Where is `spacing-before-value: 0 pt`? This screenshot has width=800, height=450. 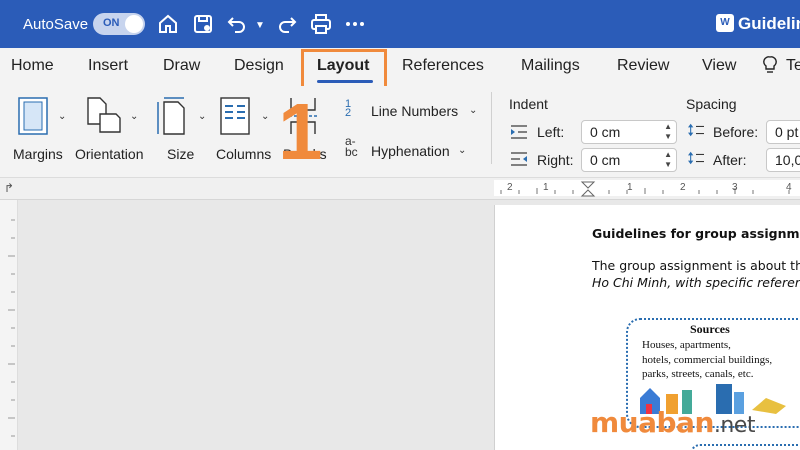 spacing-before-value: 0 pt is located at coordinates (787, 132).